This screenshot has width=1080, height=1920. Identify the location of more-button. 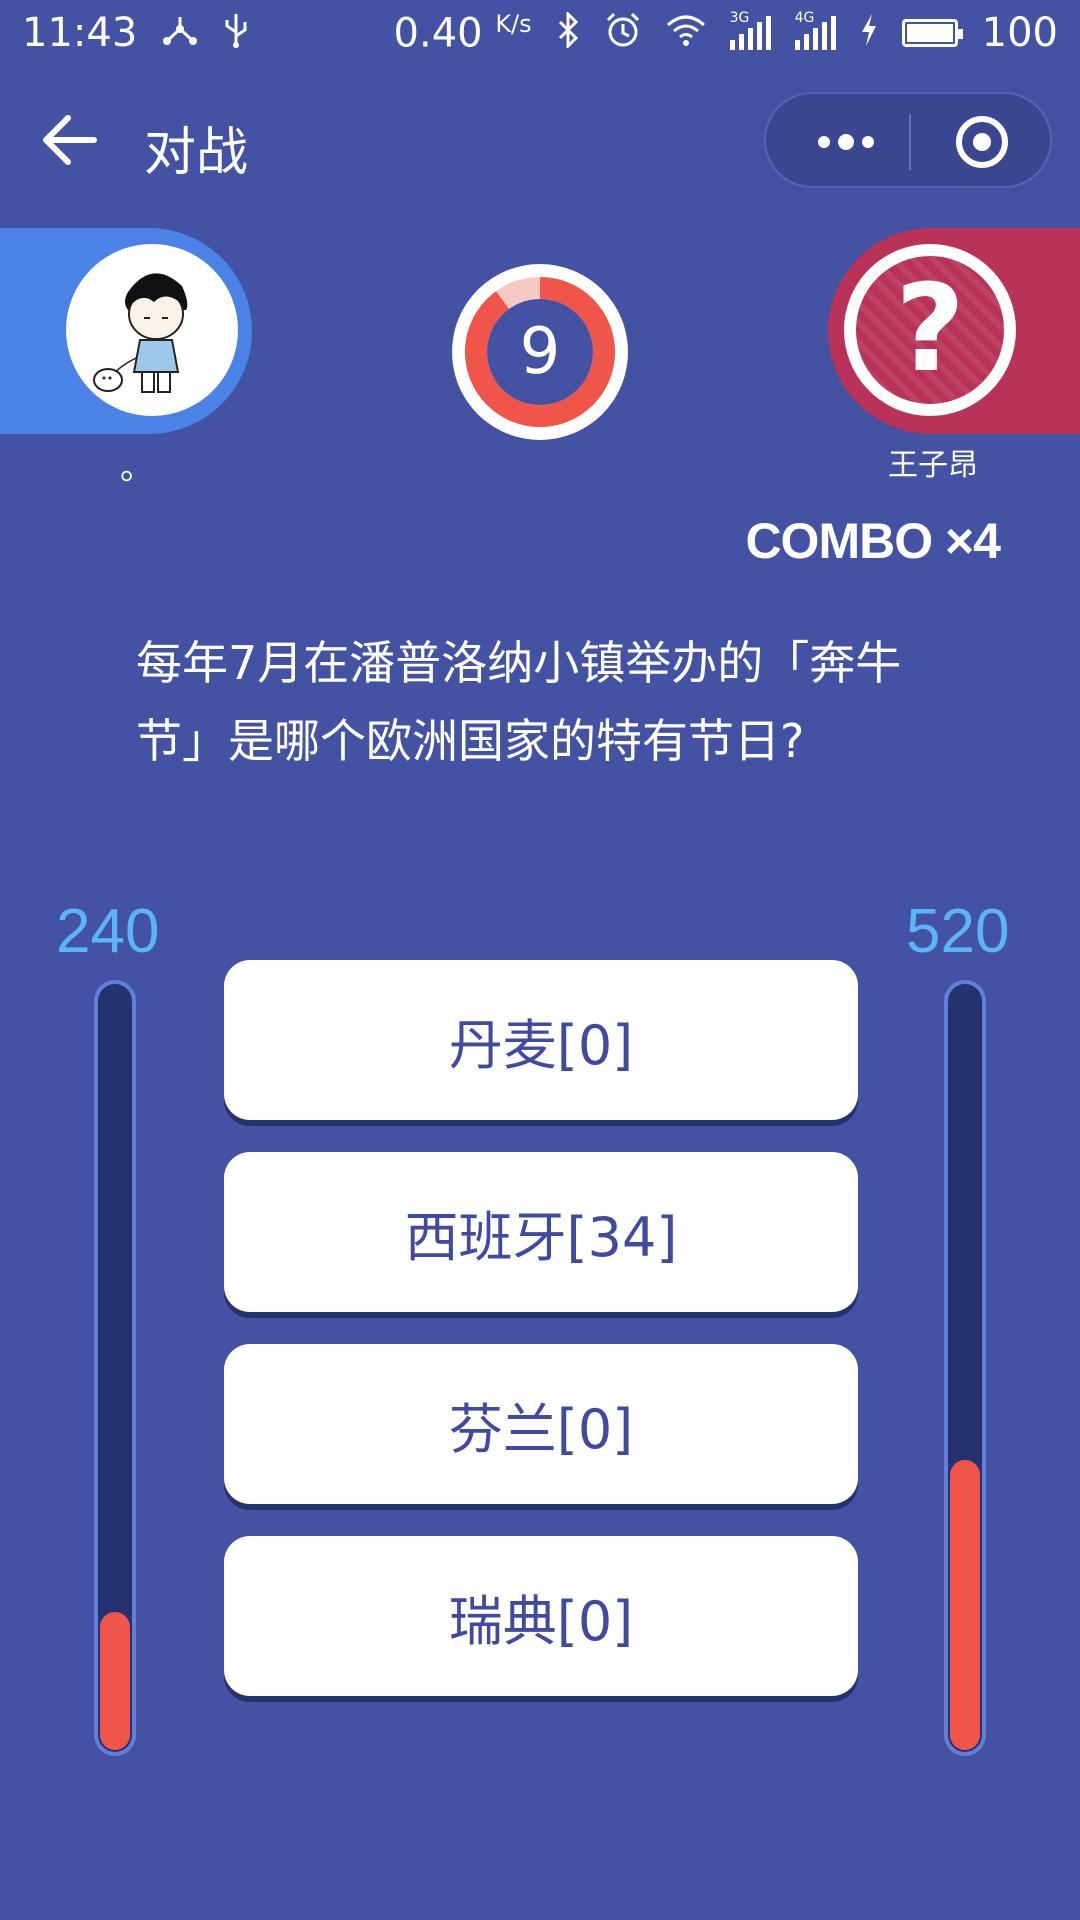
(846, 142).